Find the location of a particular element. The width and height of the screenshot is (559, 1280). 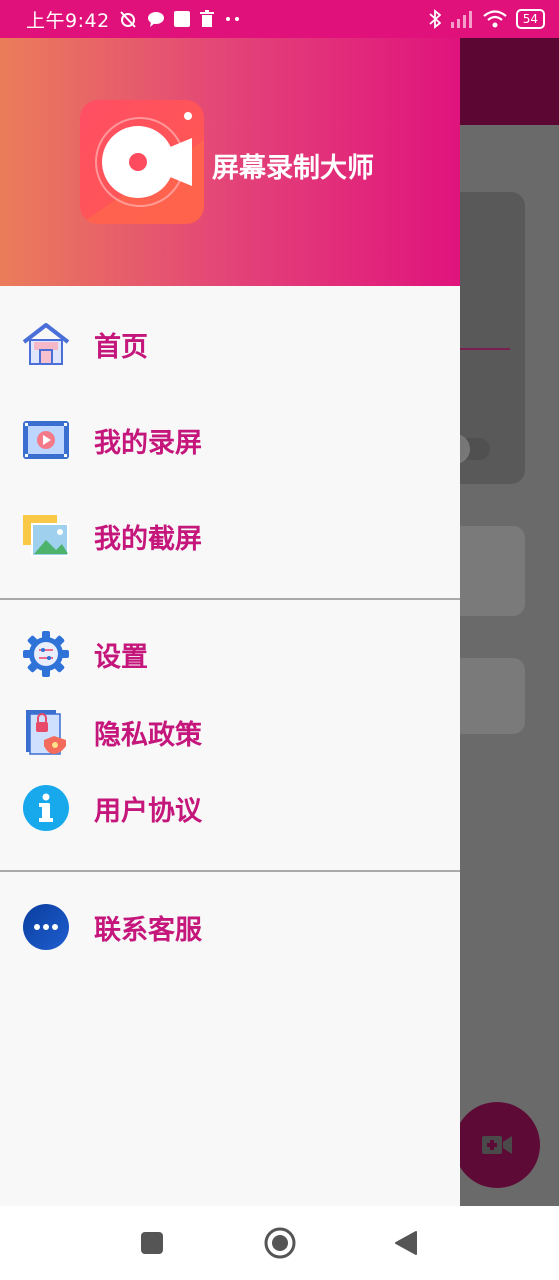

recents-square-icon is located at coordinates (152, 1243).